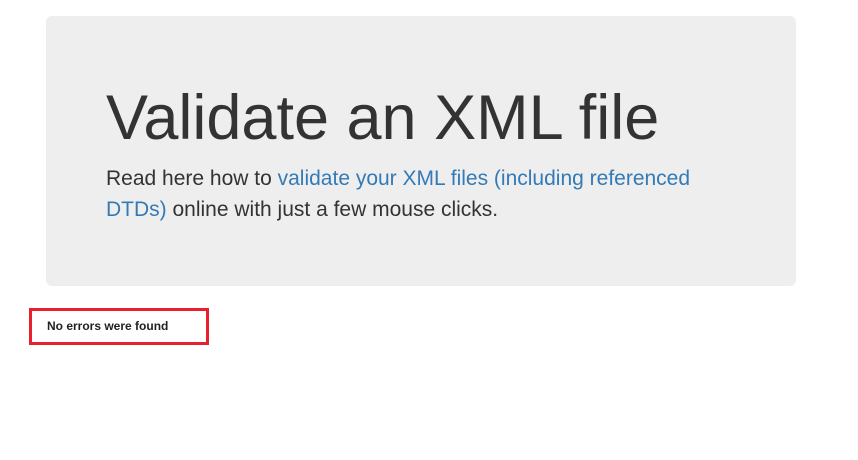 This screenshot has width=858, height=460. I want to click on validation-result-box: No errors were found, so click(119, 326).